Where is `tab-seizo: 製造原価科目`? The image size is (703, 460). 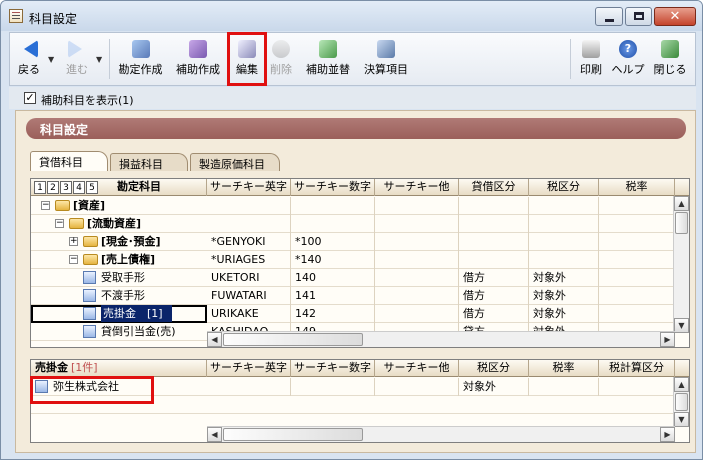 tab-seizo: 製造原価科目 is located at coordinates (235, 162).